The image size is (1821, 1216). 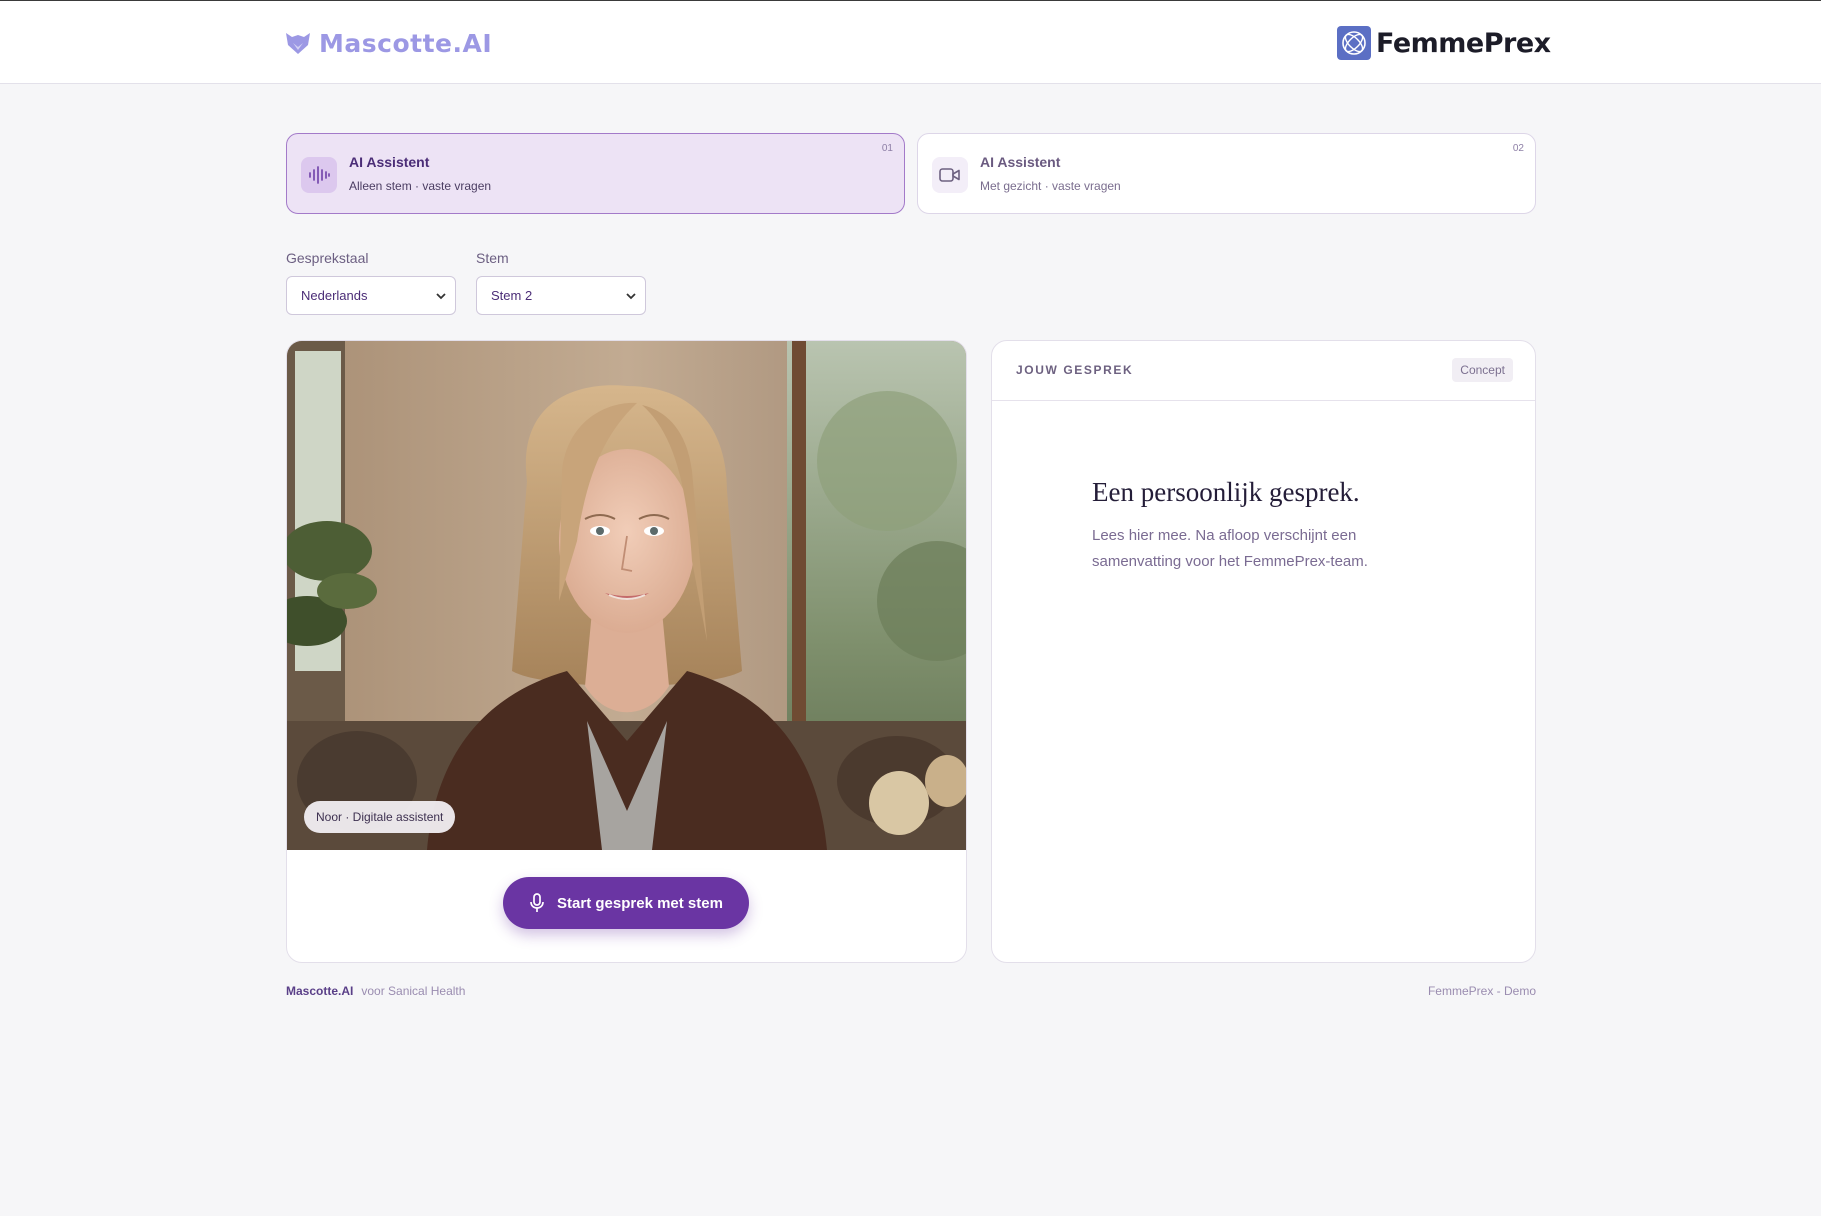 What do you see at coordinates (537, 902) in the screenshot?
I see `microphone-icon` at bounding box center [537, 902].